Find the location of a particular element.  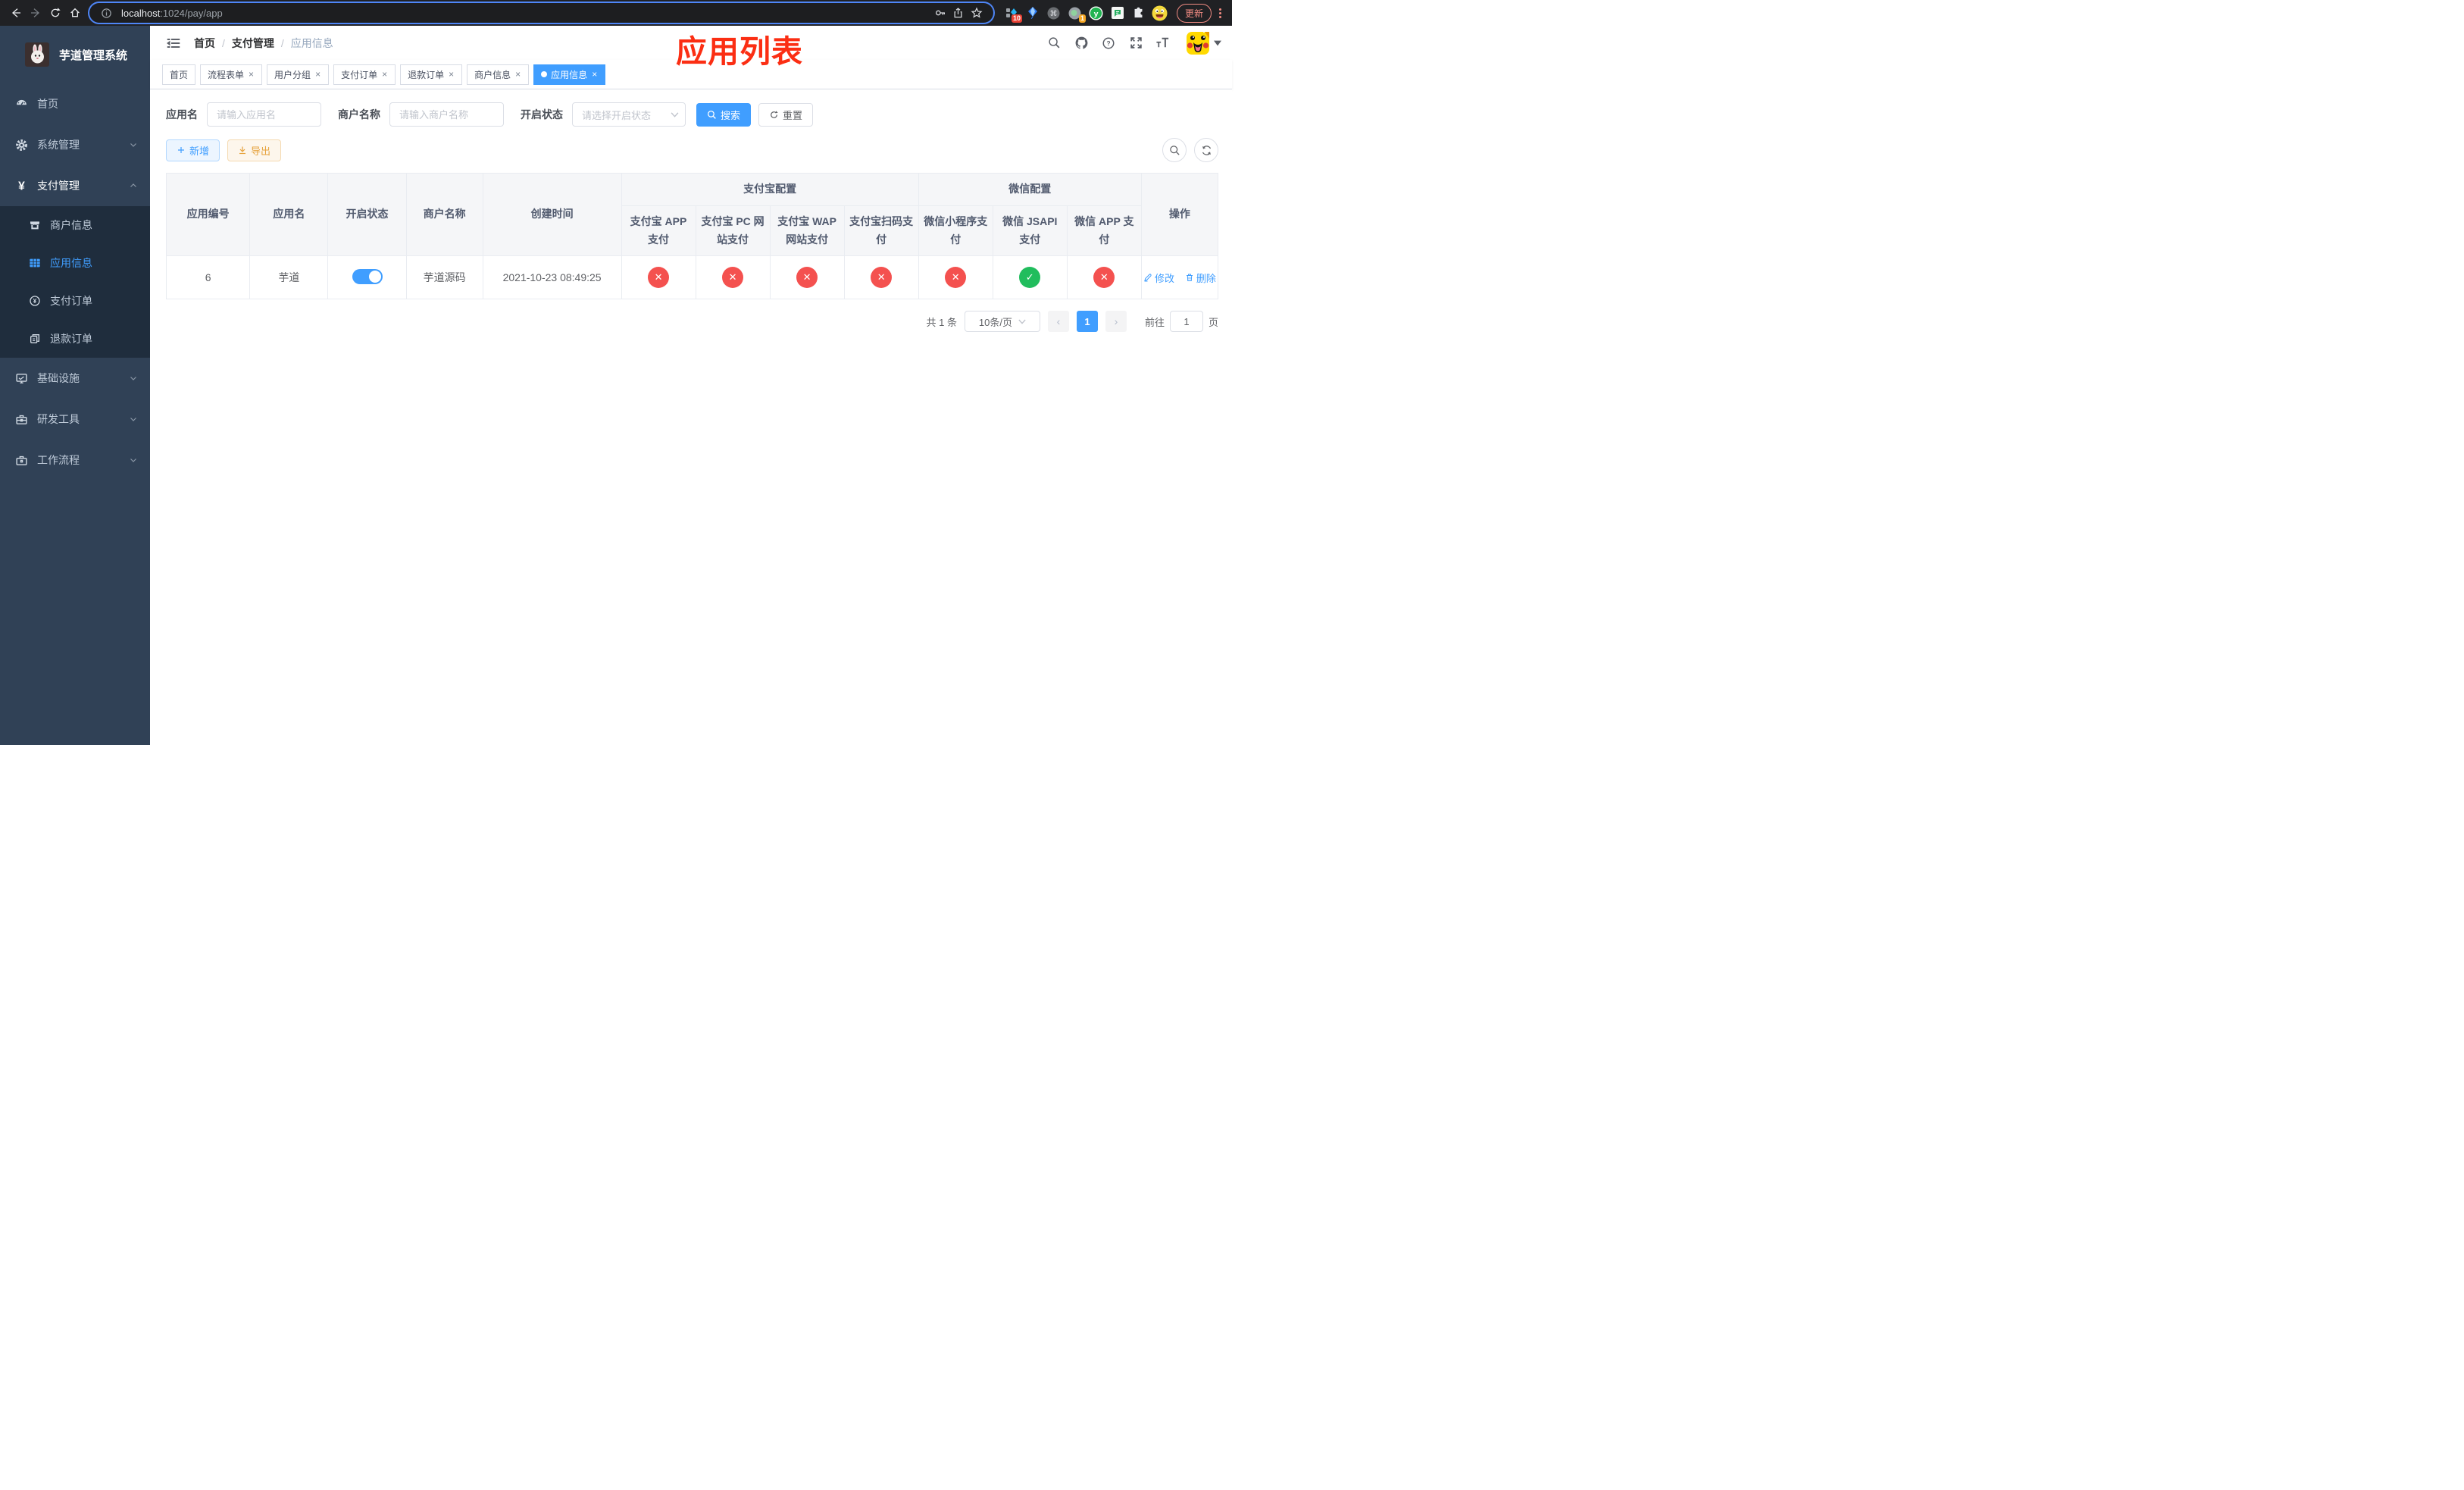

sidebar-logo-row: 芋道管理系统 is located at coordinates (75, 55).